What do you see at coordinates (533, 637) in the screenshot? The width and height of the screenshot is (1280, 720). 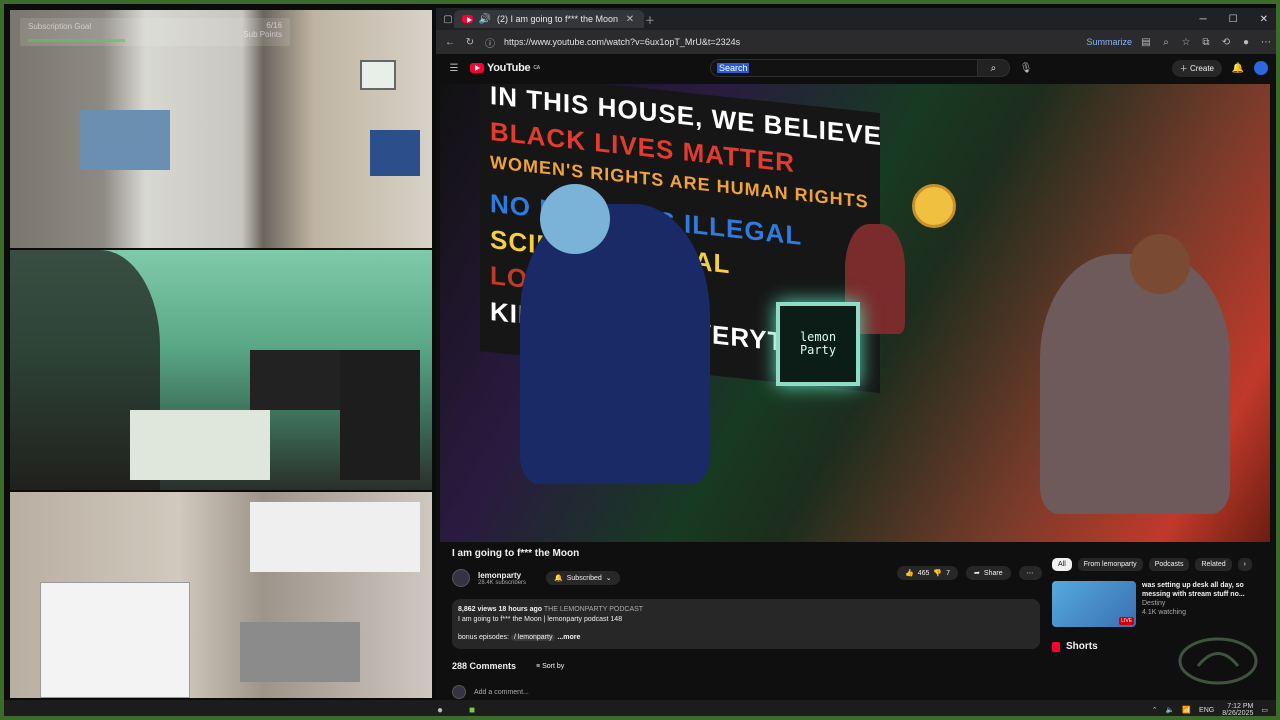 I see `bonus-link: / lemonparty` at bounding box center [533, 637].